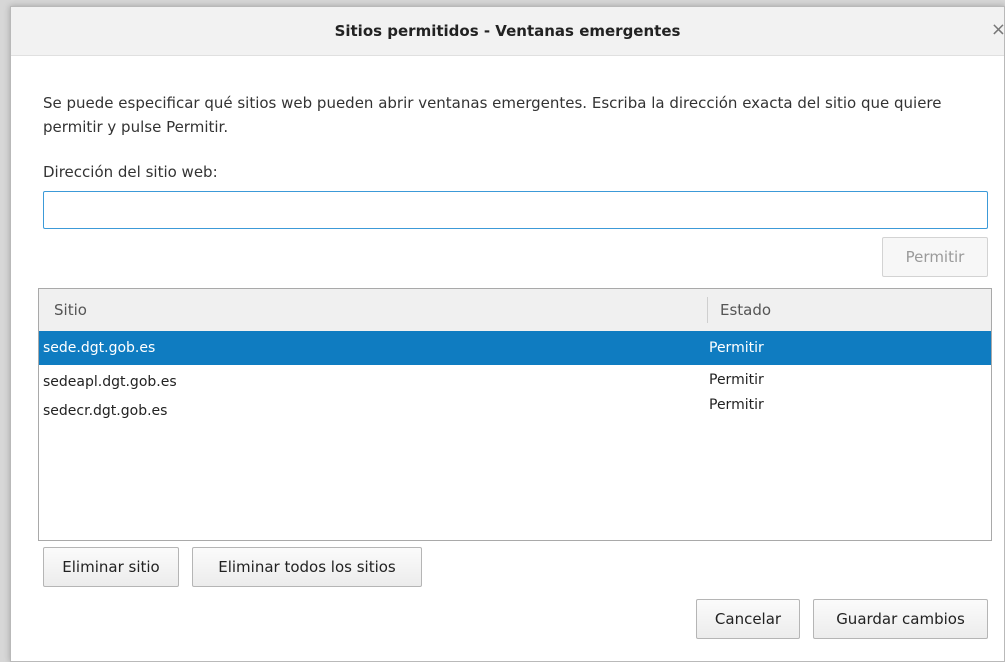 The height and width of the screenshot is (662, 1005). I want to click on dialog-title: Sitios permitidos - Ventanas emergentes, so click(507, 31).